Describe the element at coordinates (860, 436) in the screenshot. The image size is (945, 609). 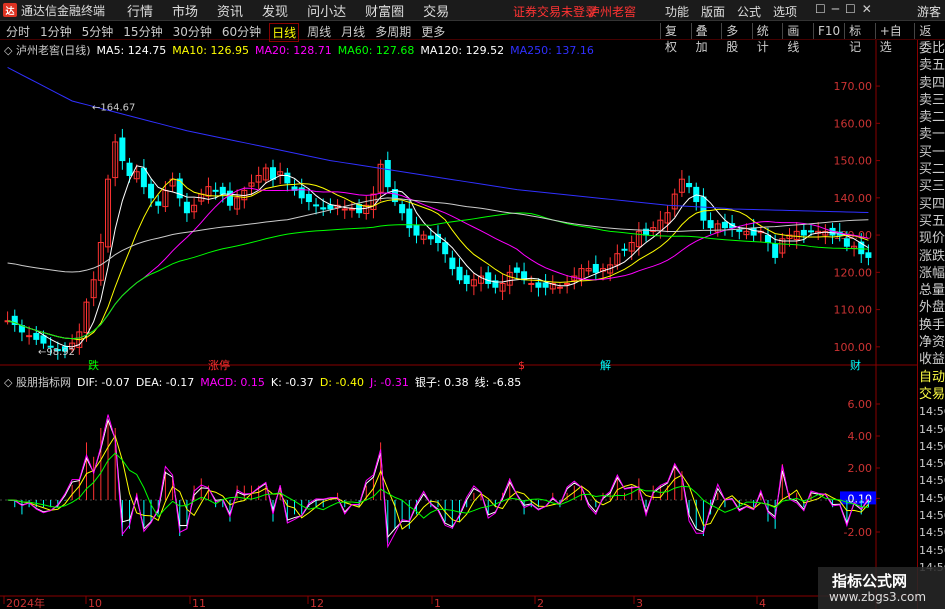
I see `ind-tick-label-1: 4.00` at that location.